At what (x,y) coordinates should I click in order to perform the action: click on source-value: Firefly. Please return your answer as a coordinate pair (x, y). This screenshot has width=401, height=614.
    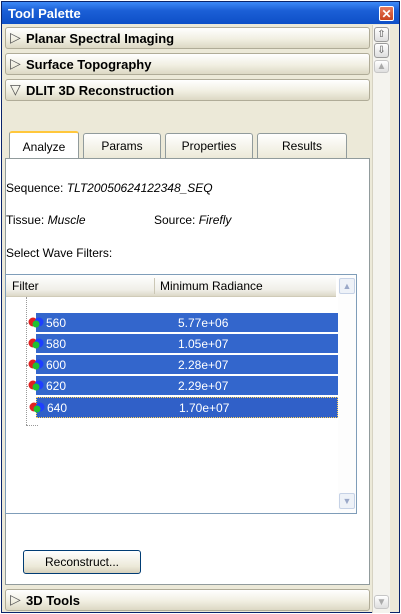
    Looking at the image, I should click on (215, 220).